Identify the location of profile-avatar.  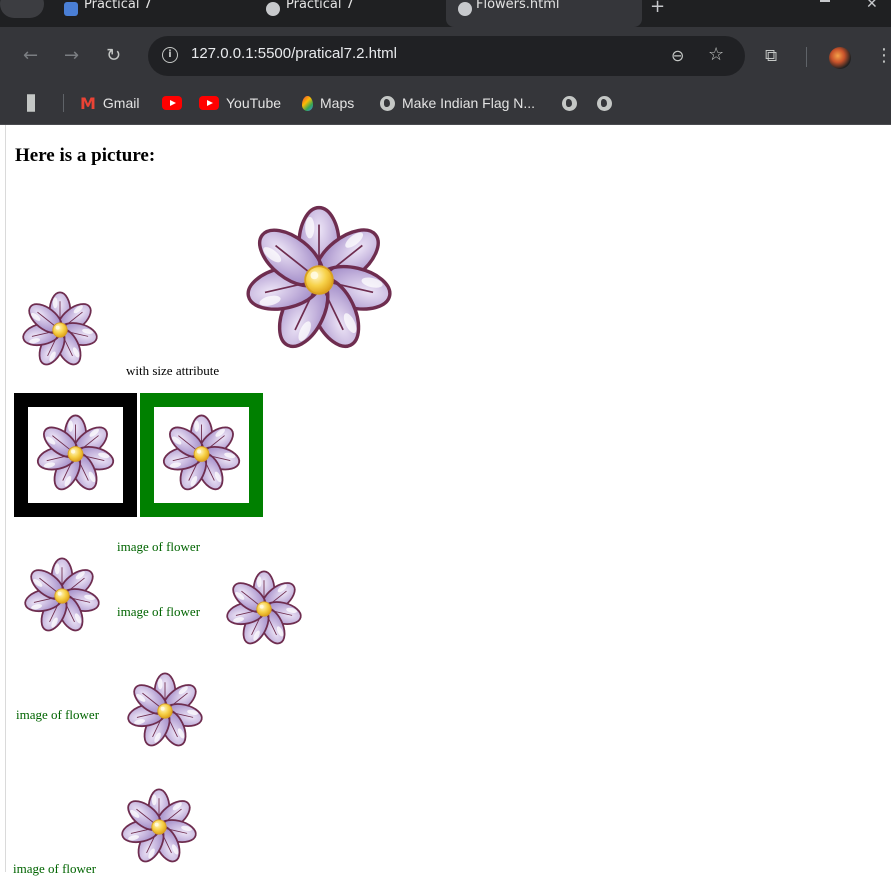
(840, 58).